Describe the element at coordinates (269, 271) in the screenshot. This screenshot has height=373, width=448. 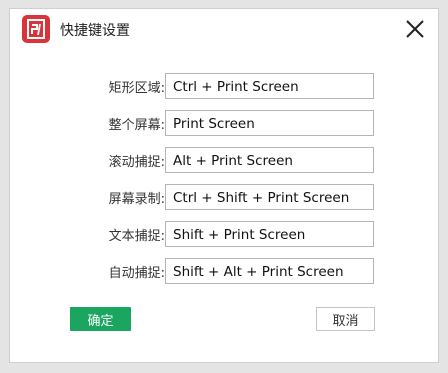
I see `shortcut-input-auto-capture: Shift + Alt + Print Screen` at that location.